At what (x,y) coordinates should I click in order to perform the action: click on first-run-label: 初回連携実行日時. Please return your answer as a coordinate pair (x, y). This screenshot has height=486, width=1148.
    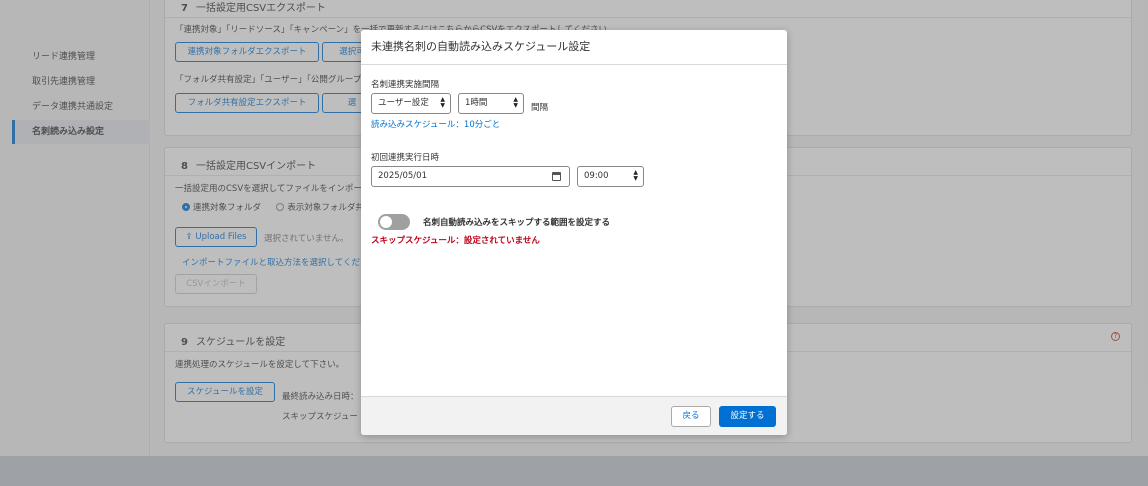
    Looking at the image, I should click on (405, 158).